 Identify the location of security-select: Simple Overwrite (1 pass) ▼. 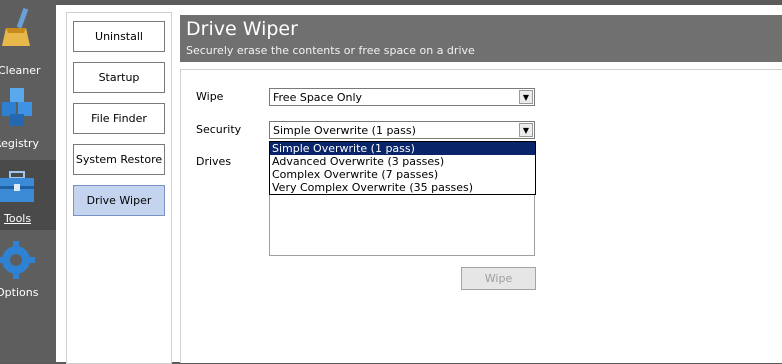
(402, 130).